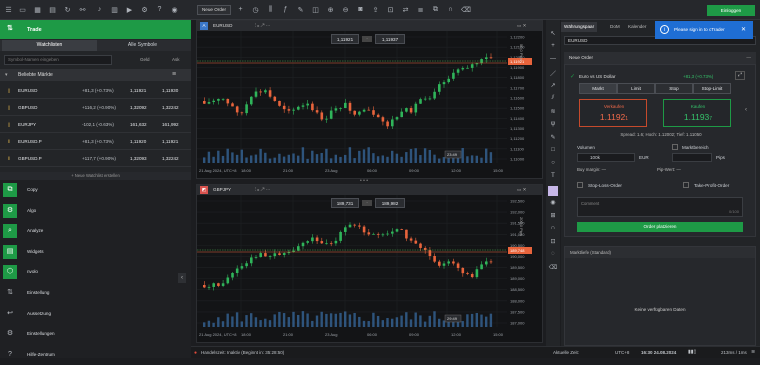 This screenshot has height=365, width=760. Describe the element at coordinates (95, 355) in the screenshot. I see `menu-item-hilfezentrum: ? Hilfe-Zentrum` at that location.